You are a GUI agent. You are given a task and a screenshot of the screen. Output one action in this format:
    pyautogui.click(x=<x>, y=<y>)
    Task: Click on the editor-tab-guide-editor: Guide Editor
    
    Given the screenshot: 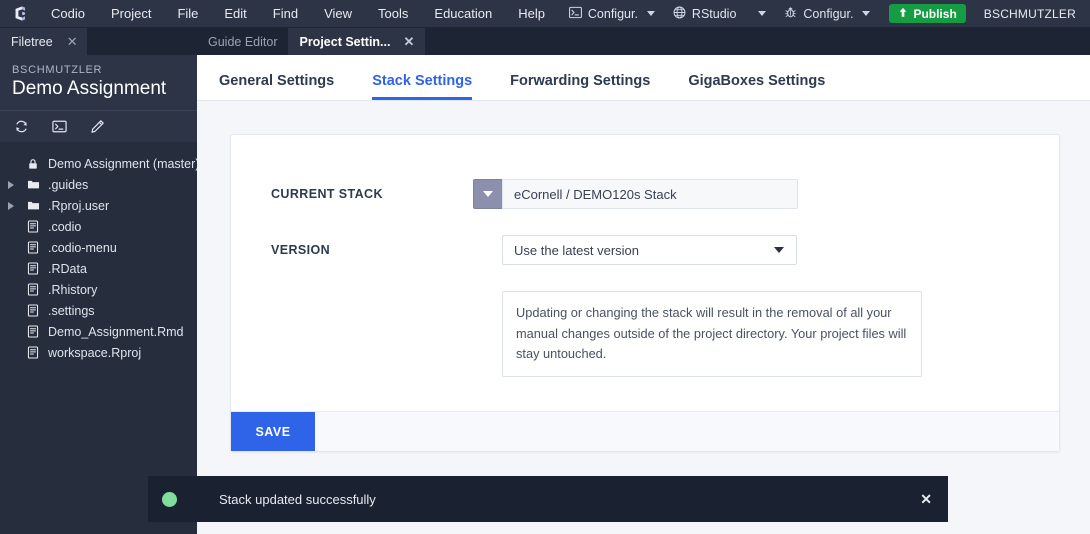 What is the action you would take?
    pyautogui.click(x=242, y=41)
    